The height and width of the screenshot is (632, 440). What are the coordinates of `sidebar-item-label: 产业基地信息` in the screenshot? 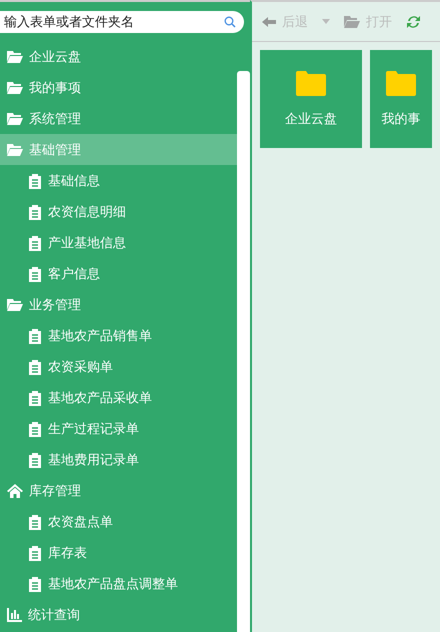 It's located at (87, 243).